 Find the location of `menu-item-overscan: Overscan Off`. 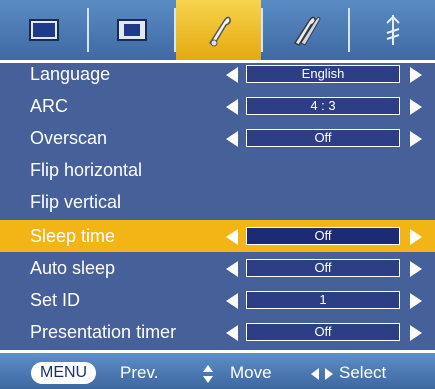

menu-item-overscan: Overscan Off is located at coordinates (217, 138).